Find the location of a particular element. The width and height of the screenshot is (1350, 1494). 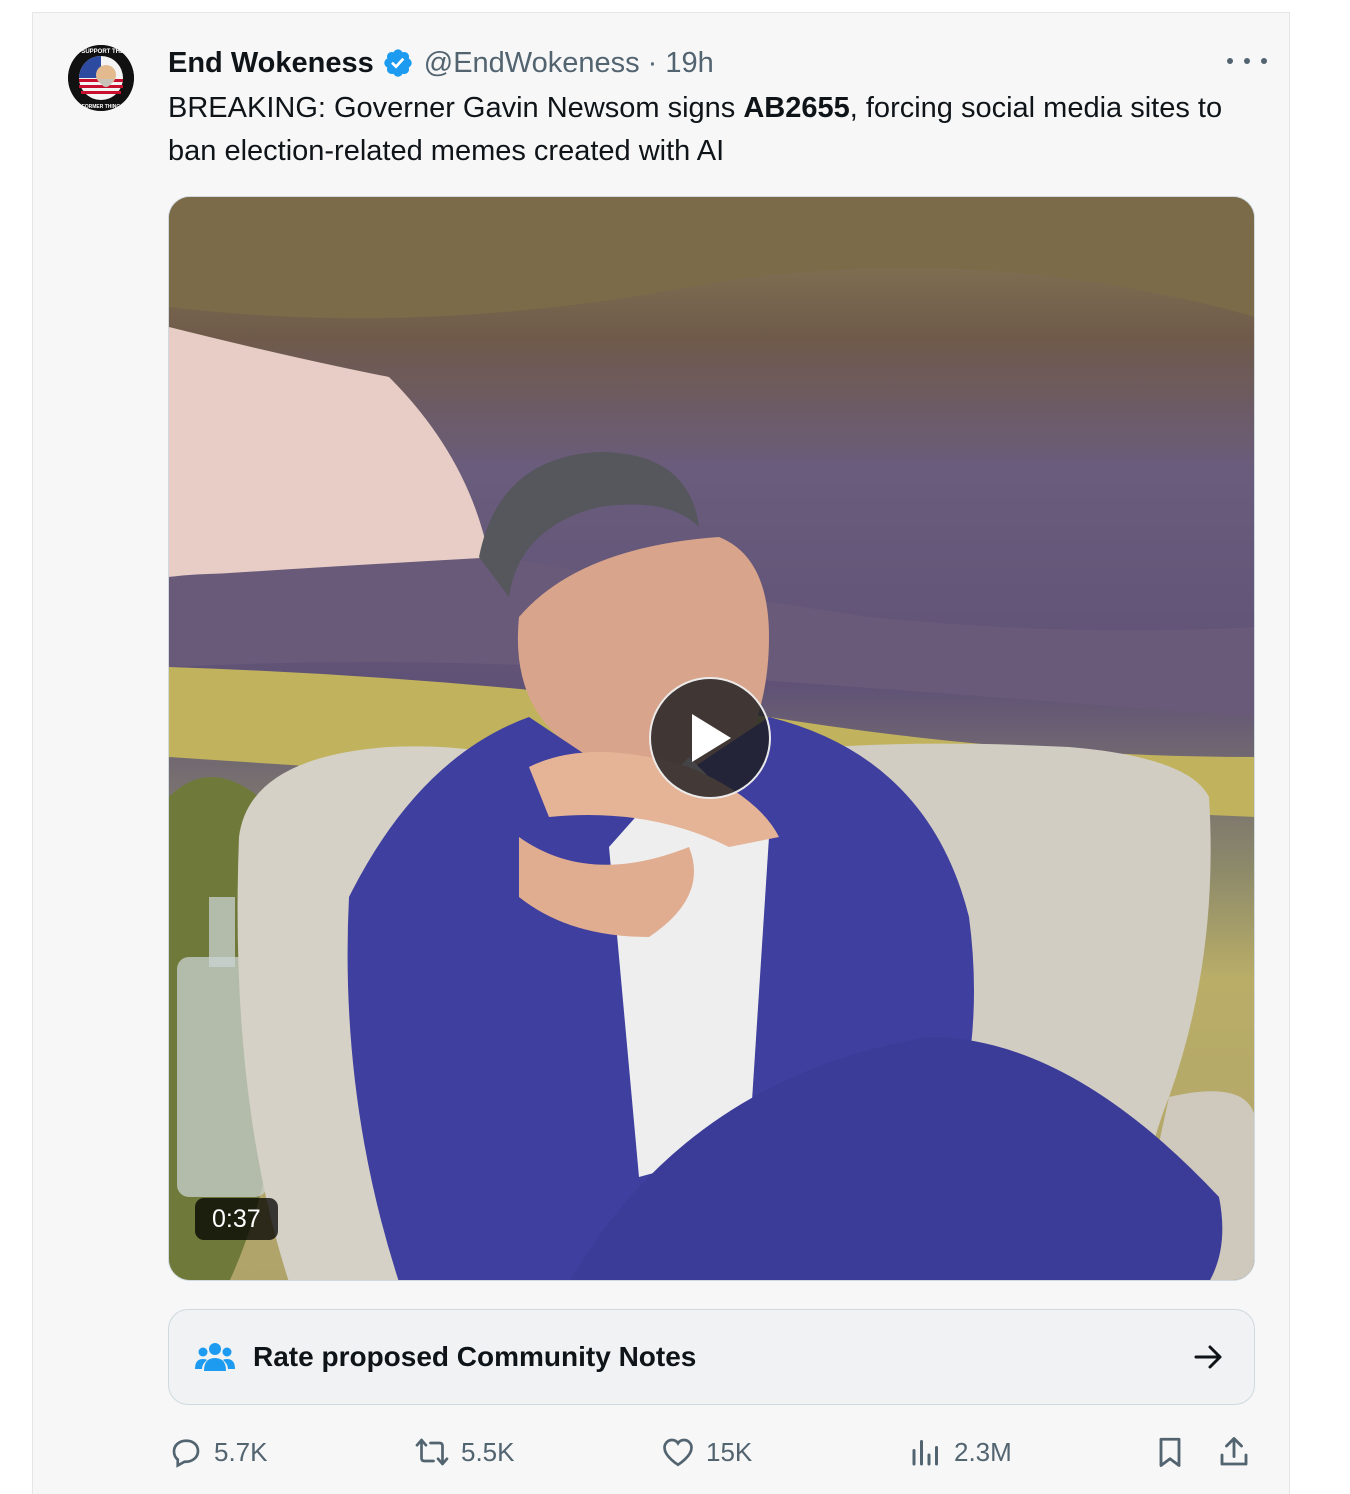

repost-button: 5.5K is located at coordinates (464, 1452).